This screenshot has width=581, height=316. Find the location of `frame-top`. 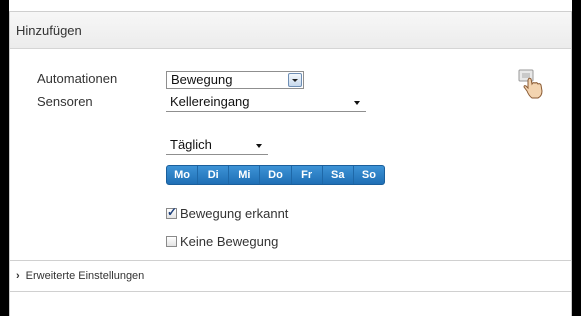

frame-top is located at coordinates (290, 5).